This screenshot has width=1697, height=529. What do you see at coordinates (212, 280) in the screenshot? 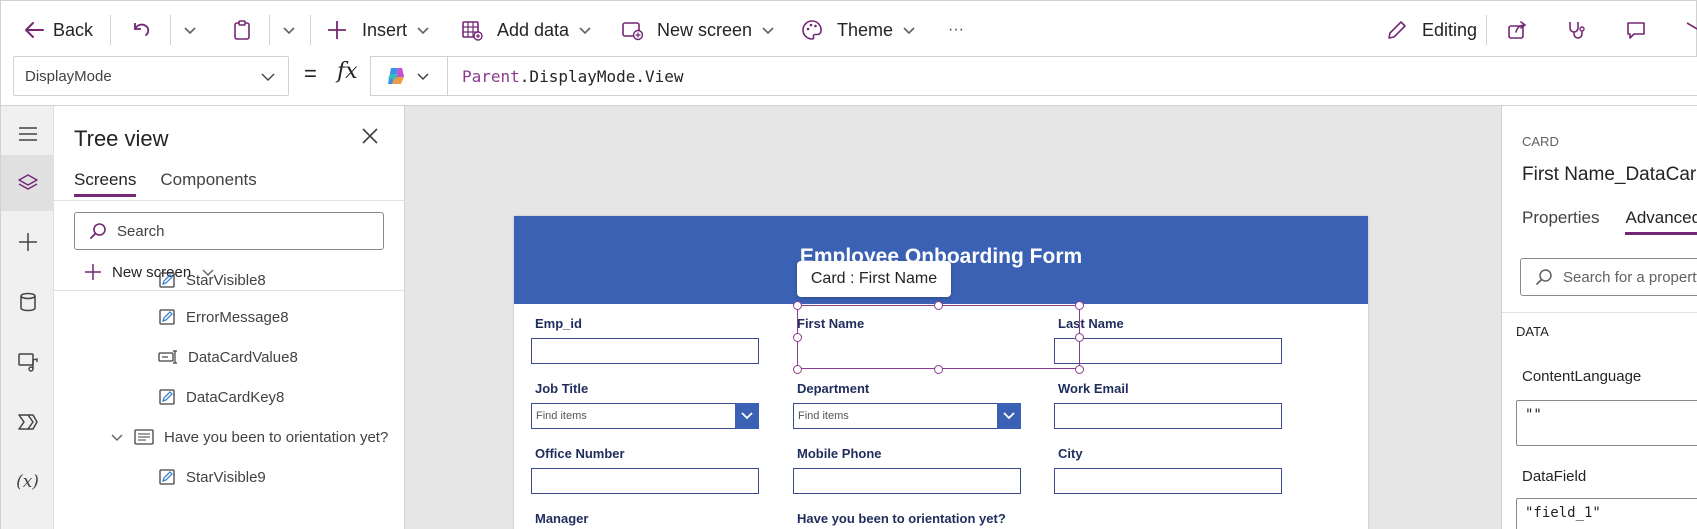
I see `tree-node: StarVisible8` at bounding box center [212, 280].